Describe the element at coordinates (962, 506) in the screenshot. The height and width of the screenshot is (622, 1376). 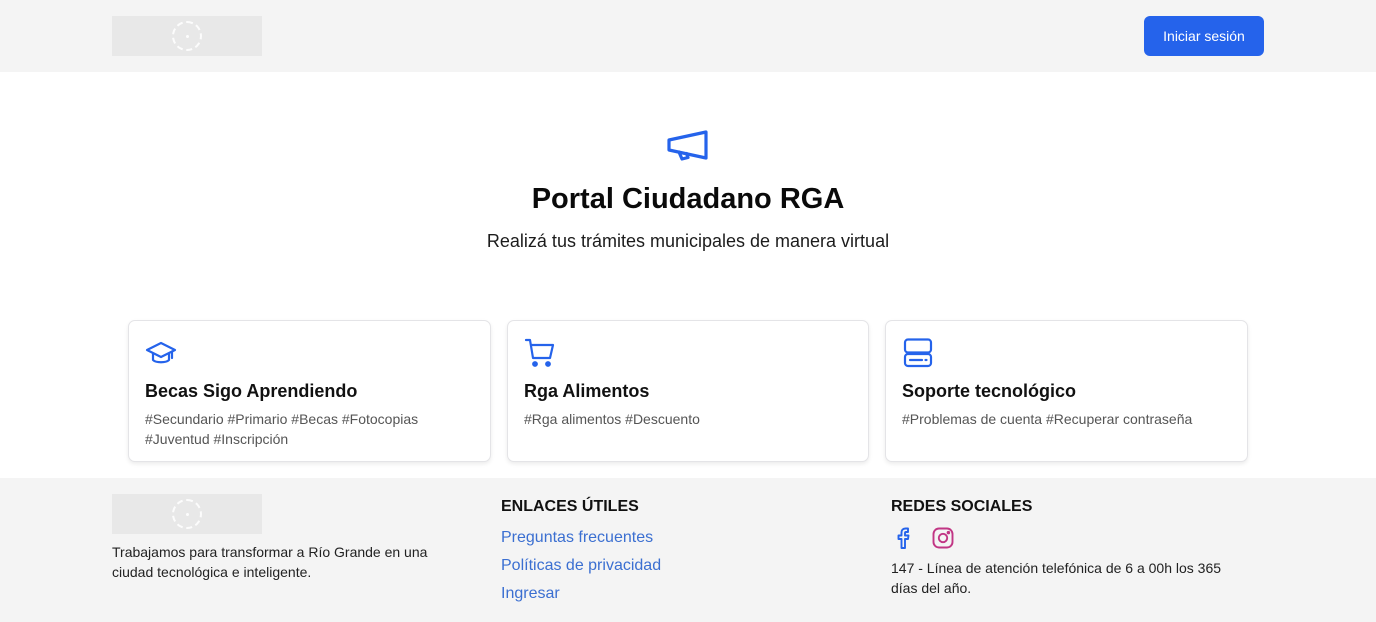
I see `social-heading: REDES SOCIALES` at that location.